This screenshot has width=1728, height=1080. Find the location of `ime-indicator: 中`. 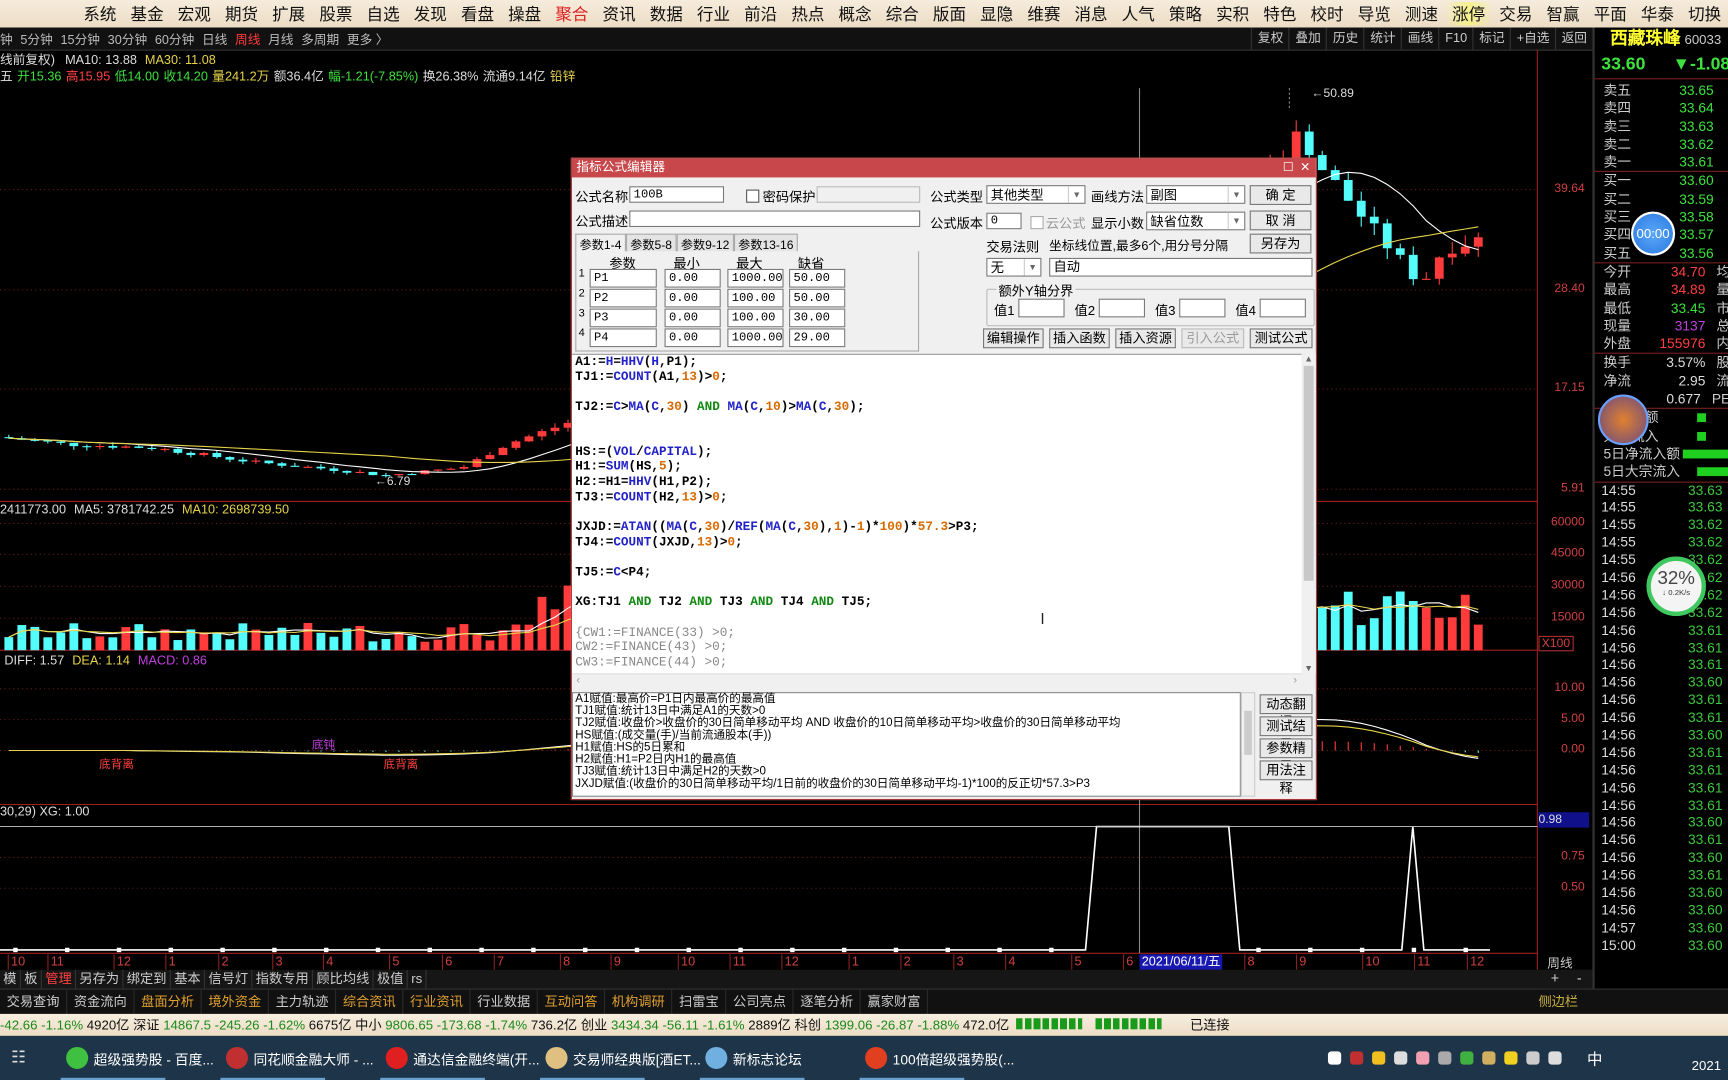

ime-indicator: 中 is located at coordinates (1594, 1059).